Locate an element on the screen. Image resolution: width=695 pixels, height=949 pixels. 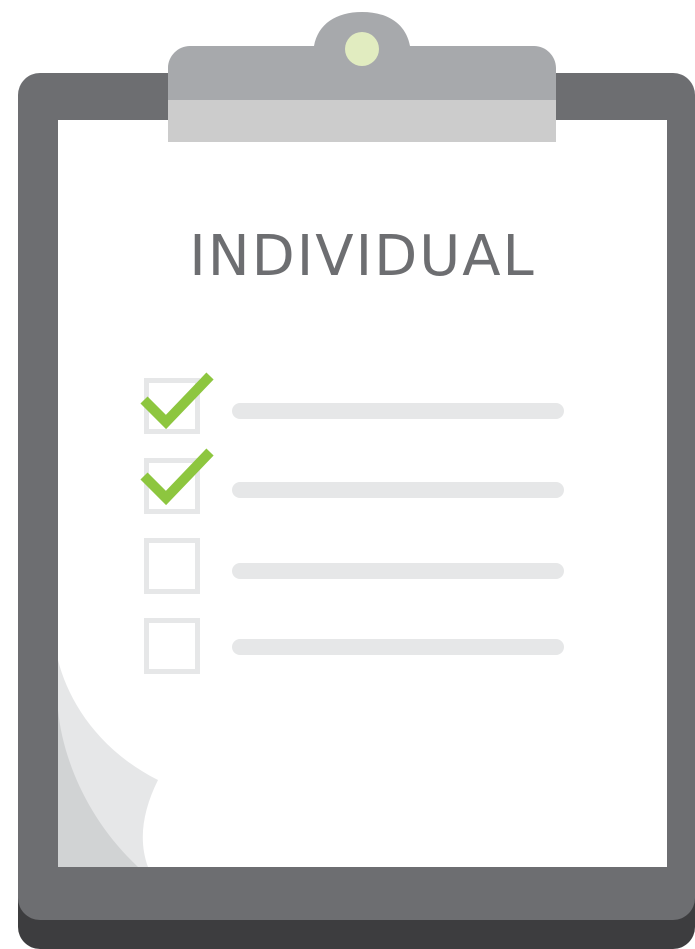
page-title: INDIVIDUAL is located at coordinates (362, 256).